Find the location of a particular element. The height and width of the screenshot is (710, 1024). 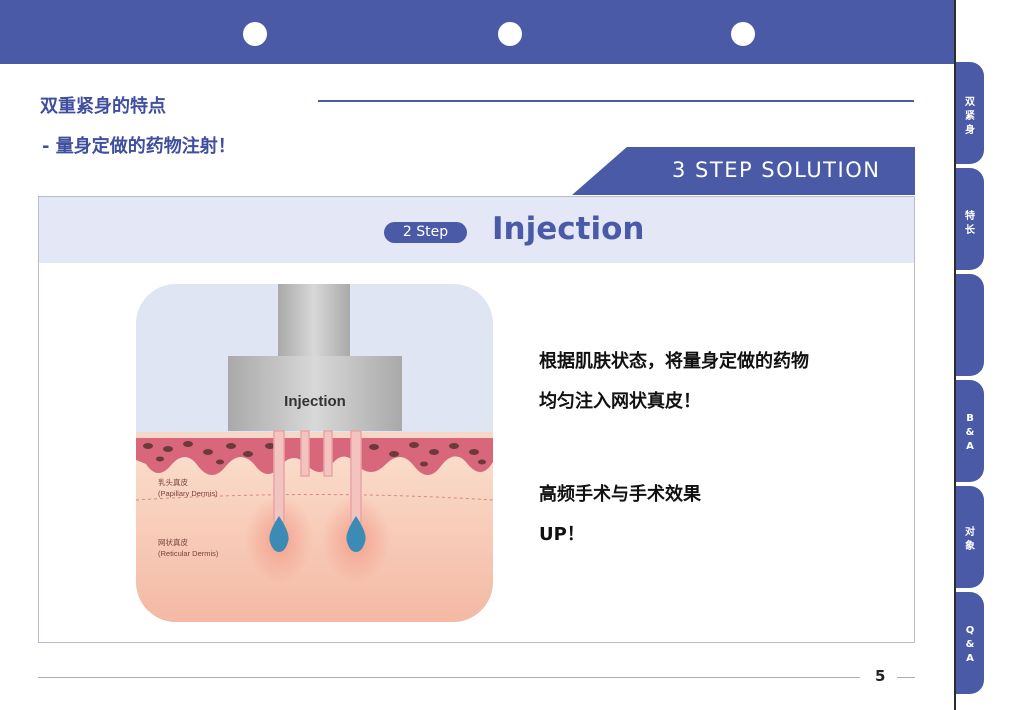

page-subtitle: - 量身定做的药物注射！ is located at coordinates (139, 146).